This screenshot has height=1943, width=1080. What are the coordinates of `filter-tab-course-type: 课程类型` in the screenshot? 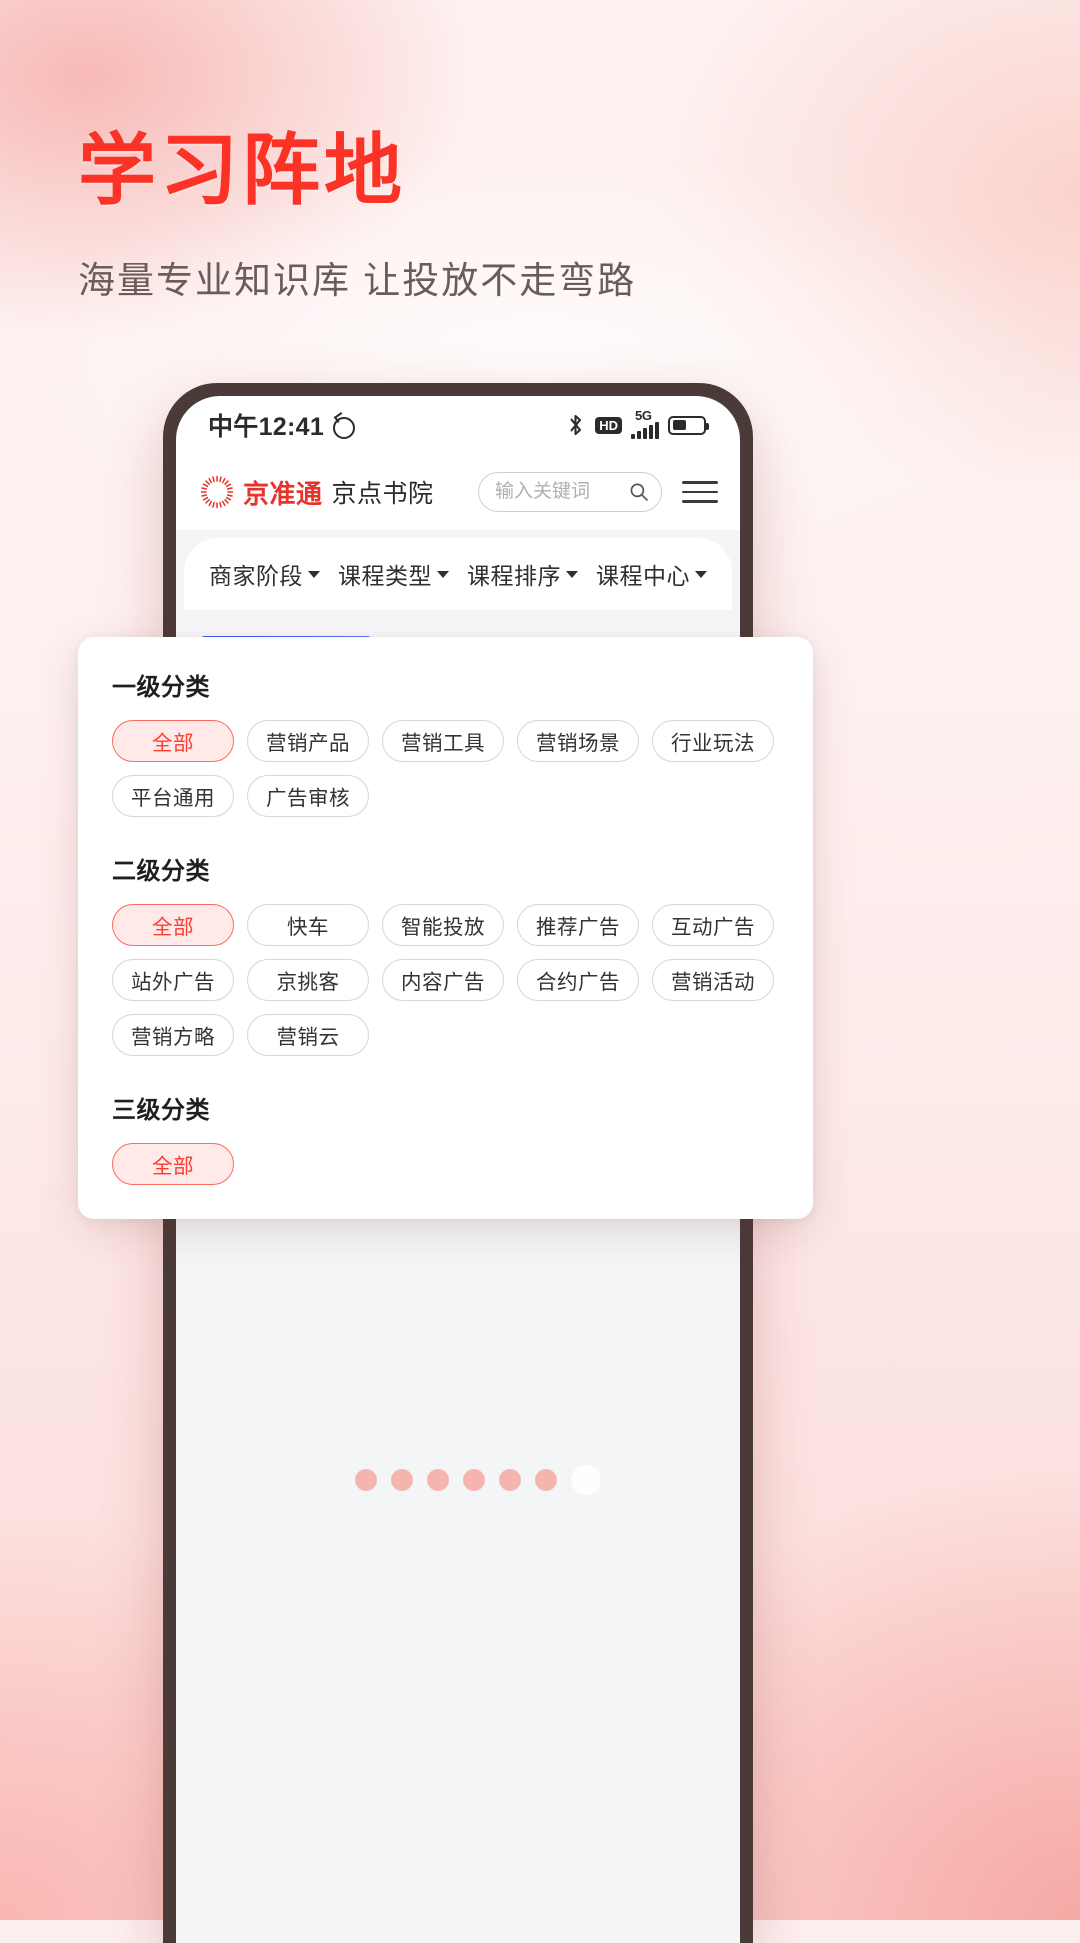 It's located at (393, 574).